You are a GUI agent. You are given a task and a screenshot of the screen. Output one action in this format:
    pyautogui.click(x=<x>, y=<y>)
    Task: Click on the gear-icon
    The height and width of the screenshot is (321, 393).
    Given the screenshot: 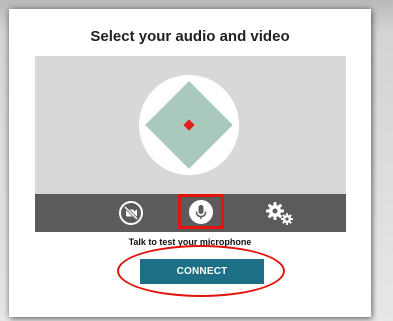 What is the action you would take?
    pyautogui.click(x=279, y=213)
    